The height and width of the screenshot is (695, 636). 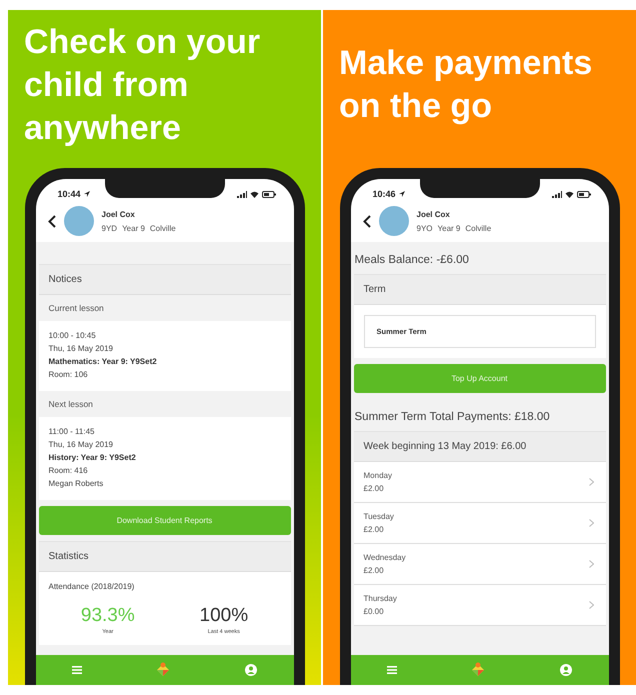 What do you see at coordinates (107, 616) in the screenshot?
I see `stat-value: 93.3%` at bounding box center [107, 616].